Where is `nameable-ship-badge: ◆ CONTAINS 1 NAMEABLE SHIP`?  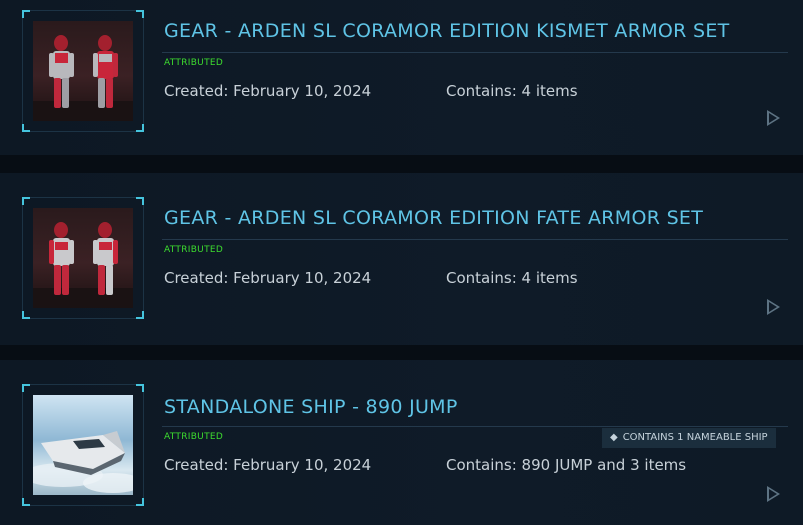 nameable-ship-badge: ◆ CONTAINS 1 NAMEABLE SHIP is located at coordinates (689, 438).